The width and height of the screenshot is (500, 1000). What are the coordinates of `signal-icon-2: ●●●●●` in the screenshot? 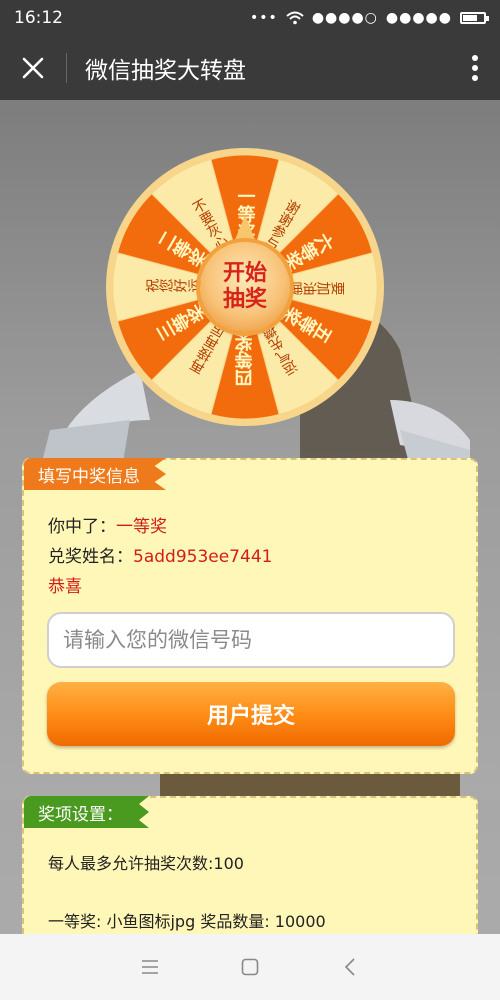 It's located at (418, 18).